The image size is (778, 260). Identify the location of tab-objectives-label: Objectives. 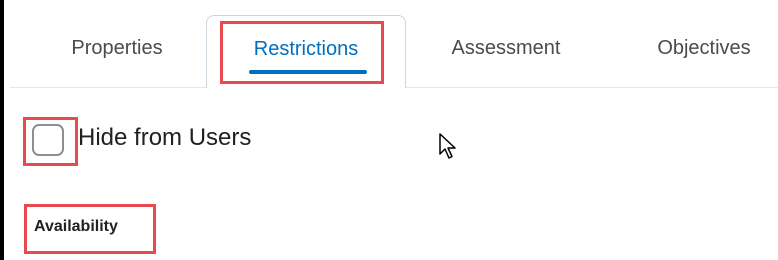
(704, 48).